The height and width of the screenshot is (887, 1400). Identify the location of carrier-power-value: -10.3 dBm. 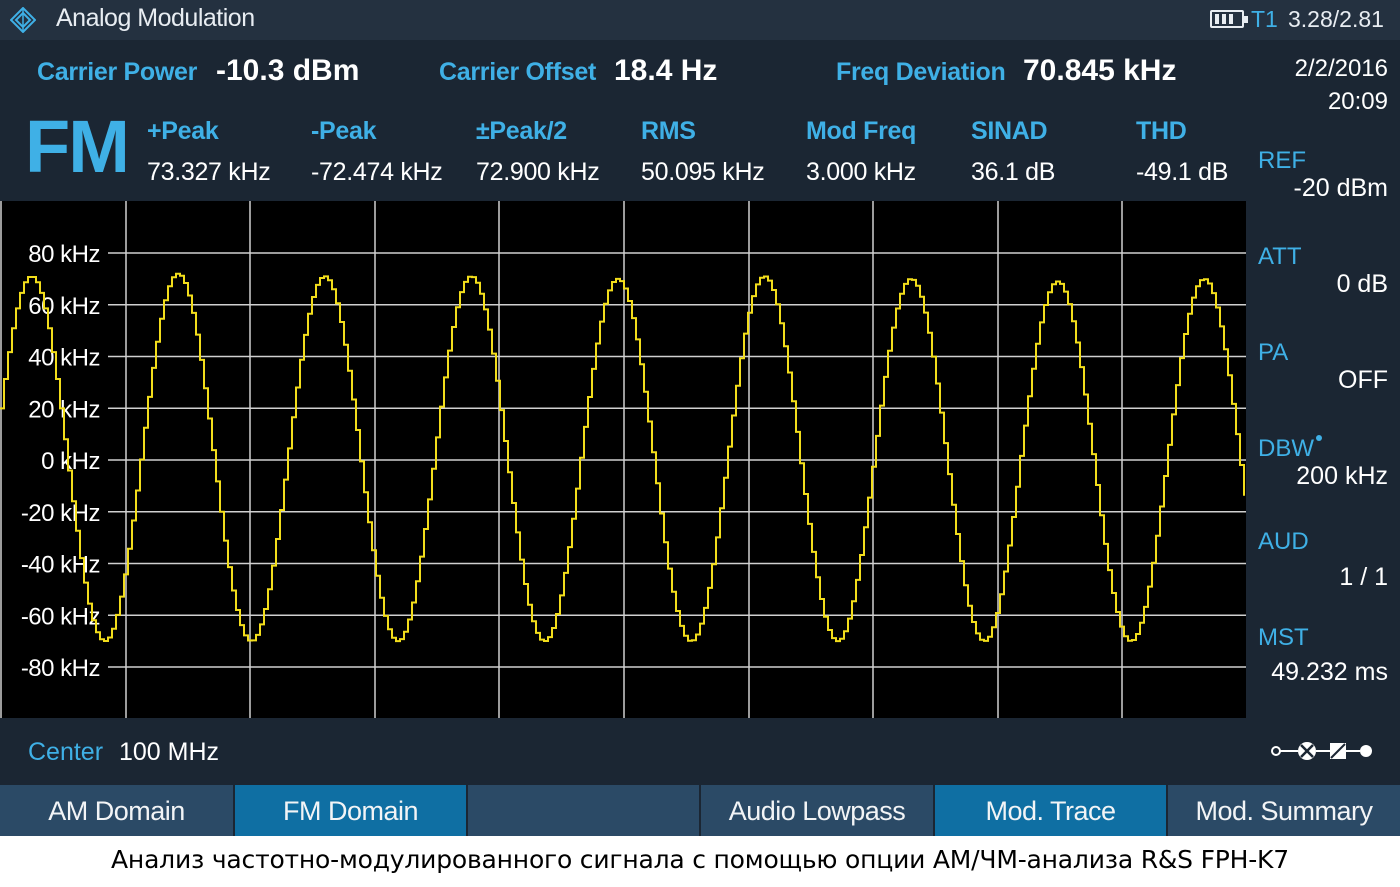
(288, 70).